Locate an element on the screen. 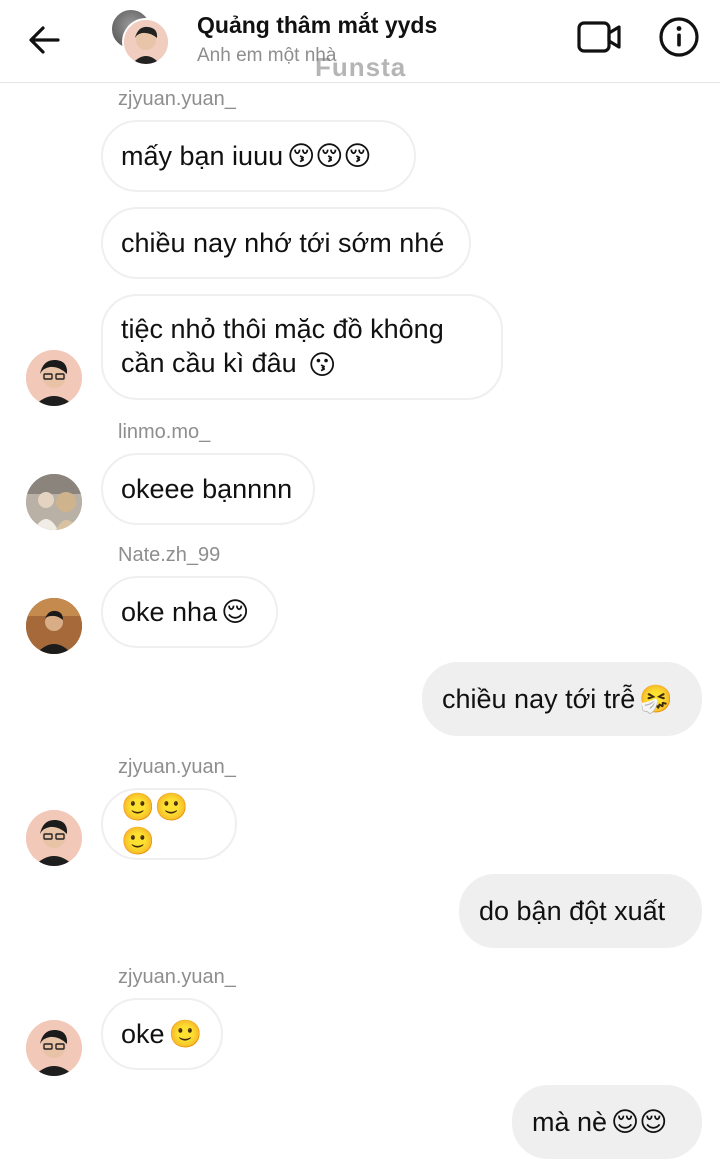  video-call-icon is located at coordinates (599, 37).